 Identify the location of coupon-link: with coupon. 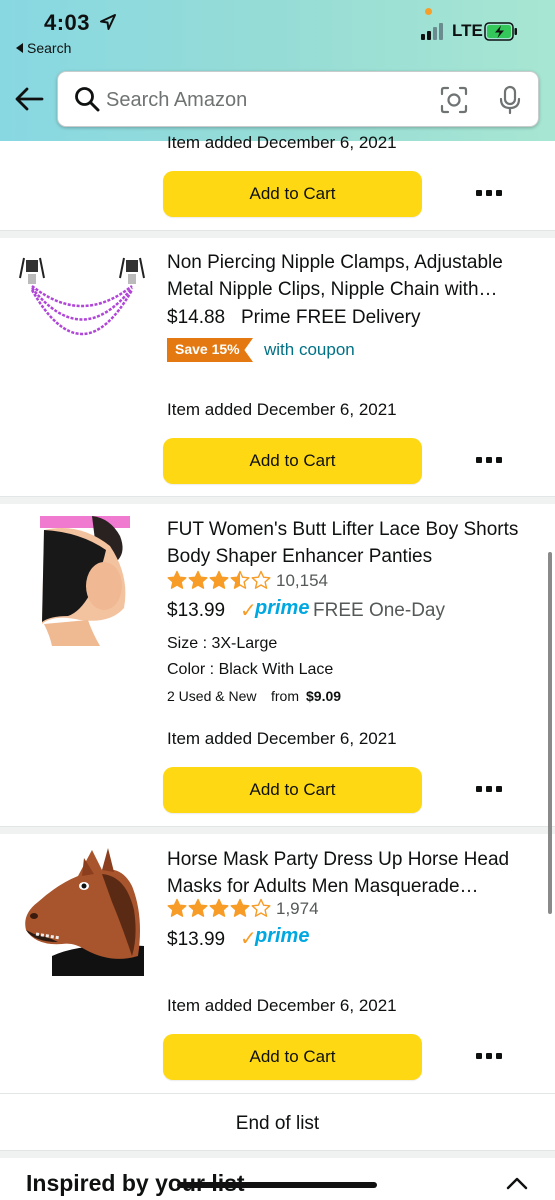
(309, 350).